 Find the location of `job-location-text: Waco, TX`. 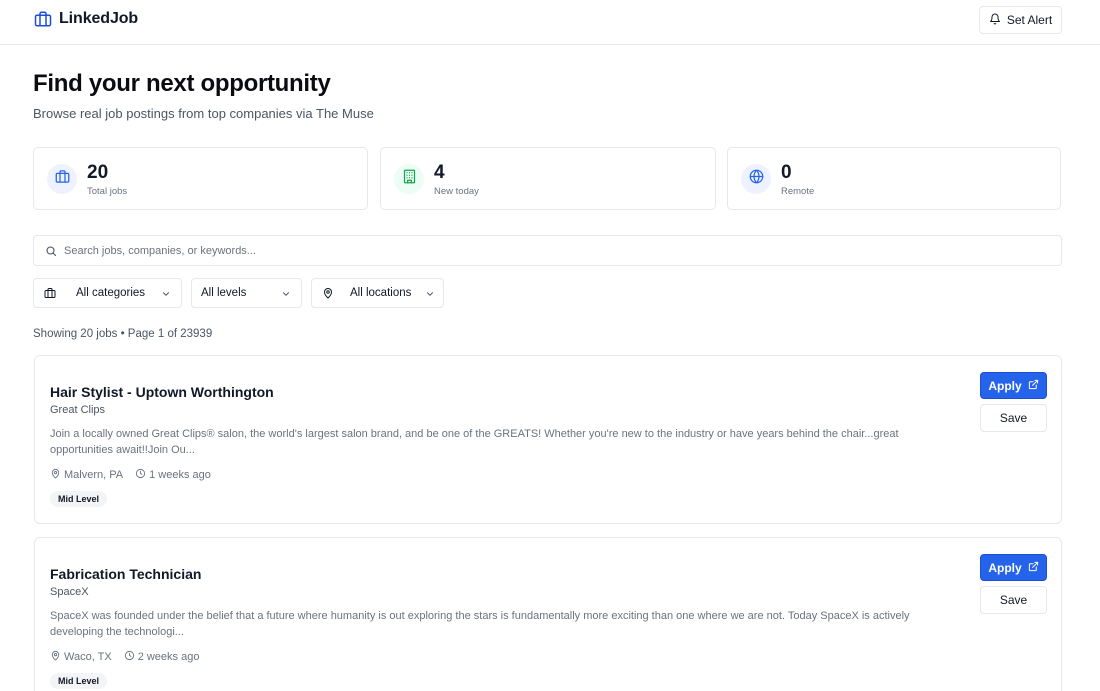

job-location-text: Waco, TX is located at coordinates (88, 657).